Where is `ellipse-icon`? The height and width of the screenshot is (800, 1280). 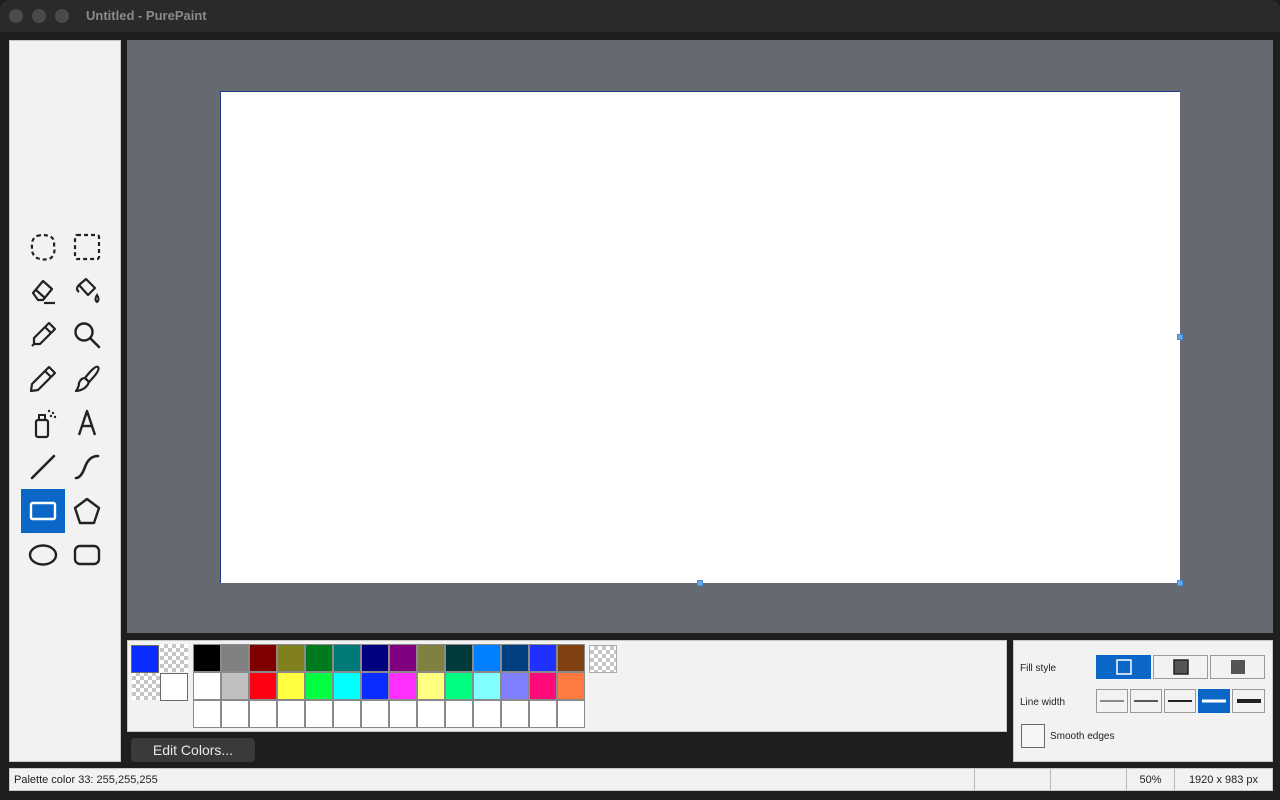 ellipse-icon is located at coordinates (43, 555).